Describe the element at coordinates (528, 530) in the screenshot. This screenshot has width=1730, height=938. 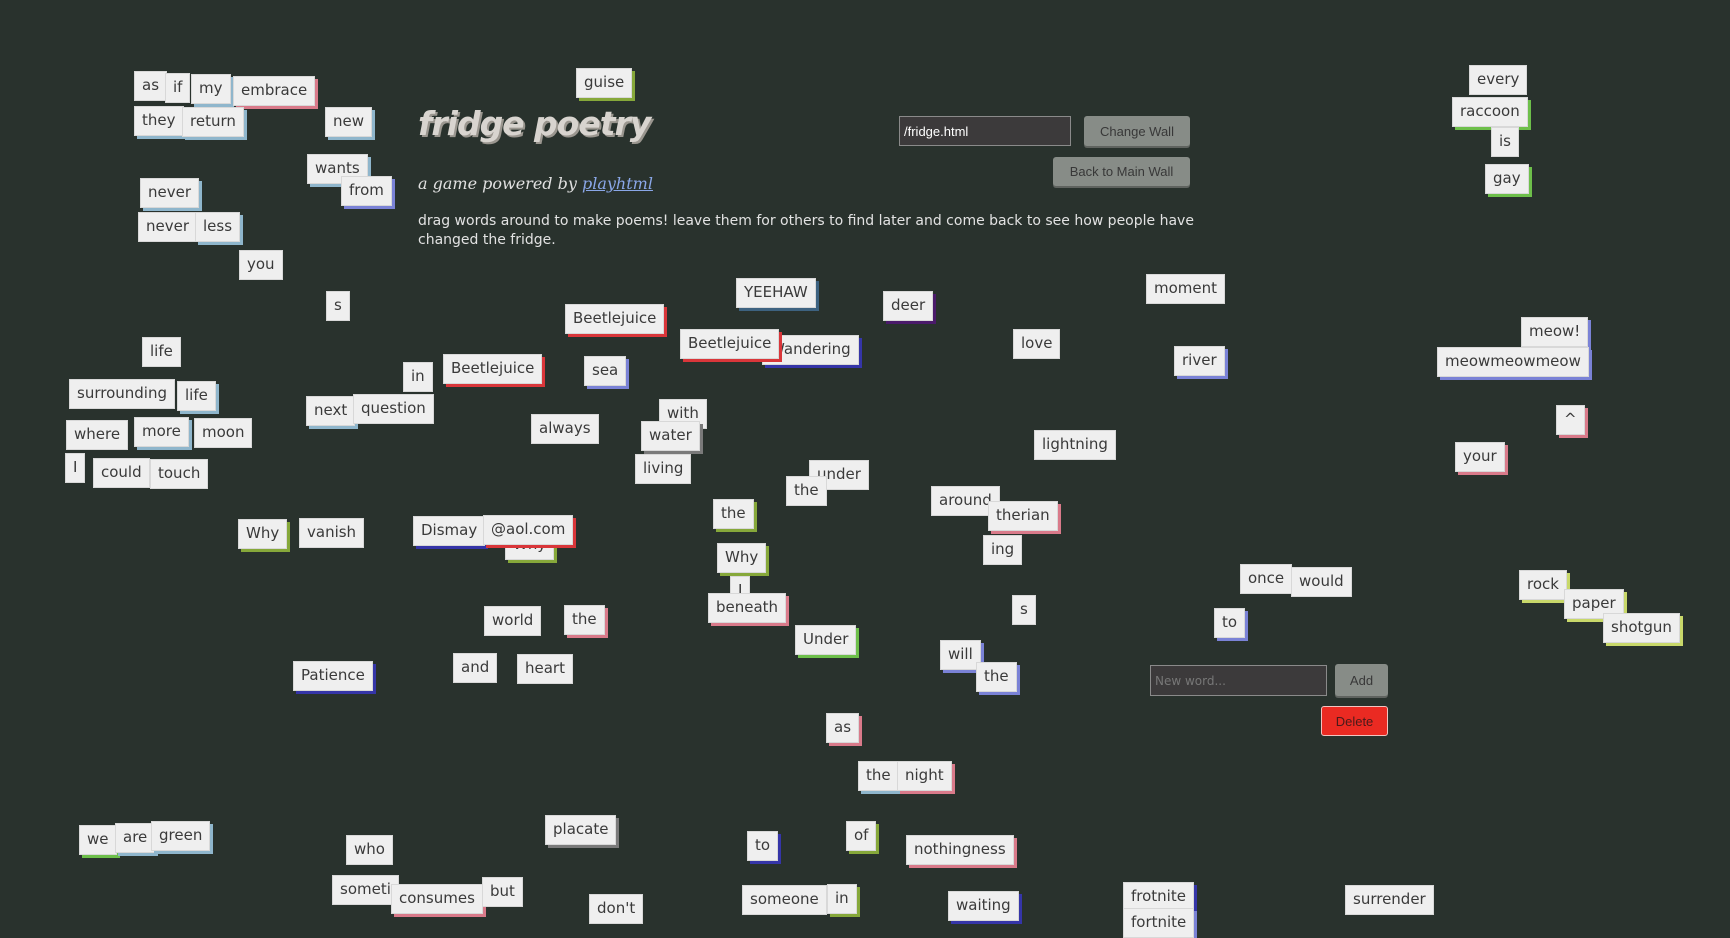
I see `word-magnet: @aol.com` at that location.